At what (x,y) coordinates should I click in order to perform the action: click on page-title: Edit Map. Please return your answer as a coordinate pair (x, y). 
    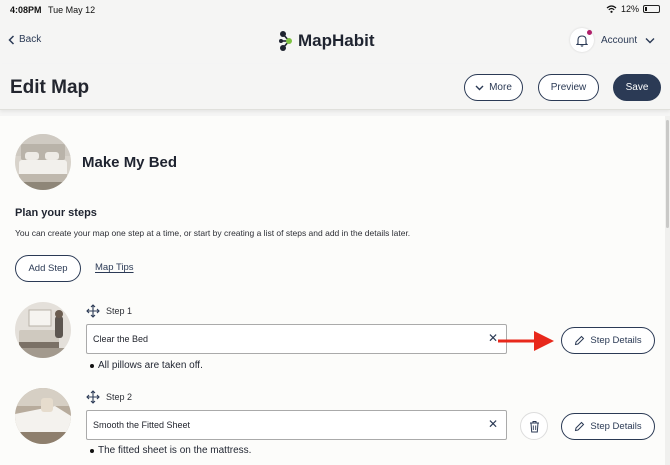
    Looking at the image, I should click on (50, 87).